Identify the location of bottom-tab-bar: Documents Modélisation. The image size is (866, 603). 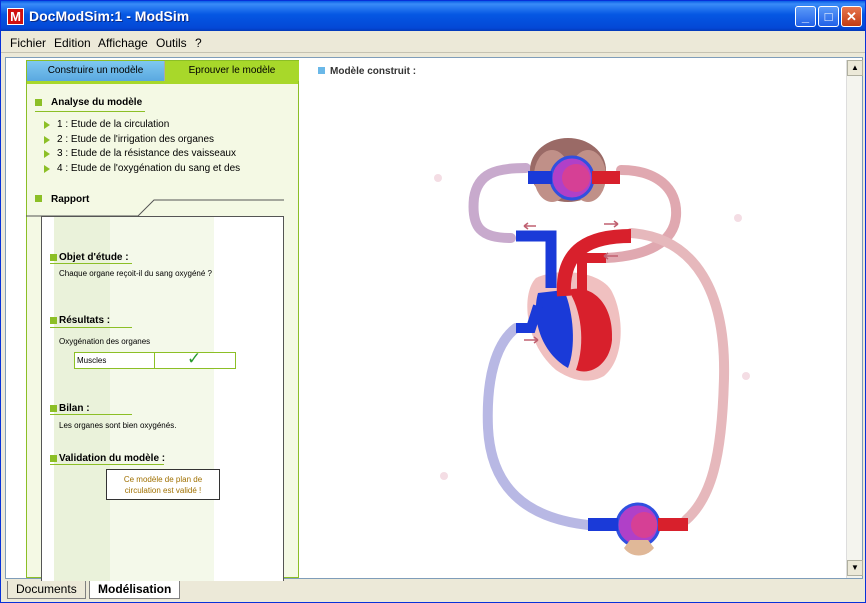
(434, 590).